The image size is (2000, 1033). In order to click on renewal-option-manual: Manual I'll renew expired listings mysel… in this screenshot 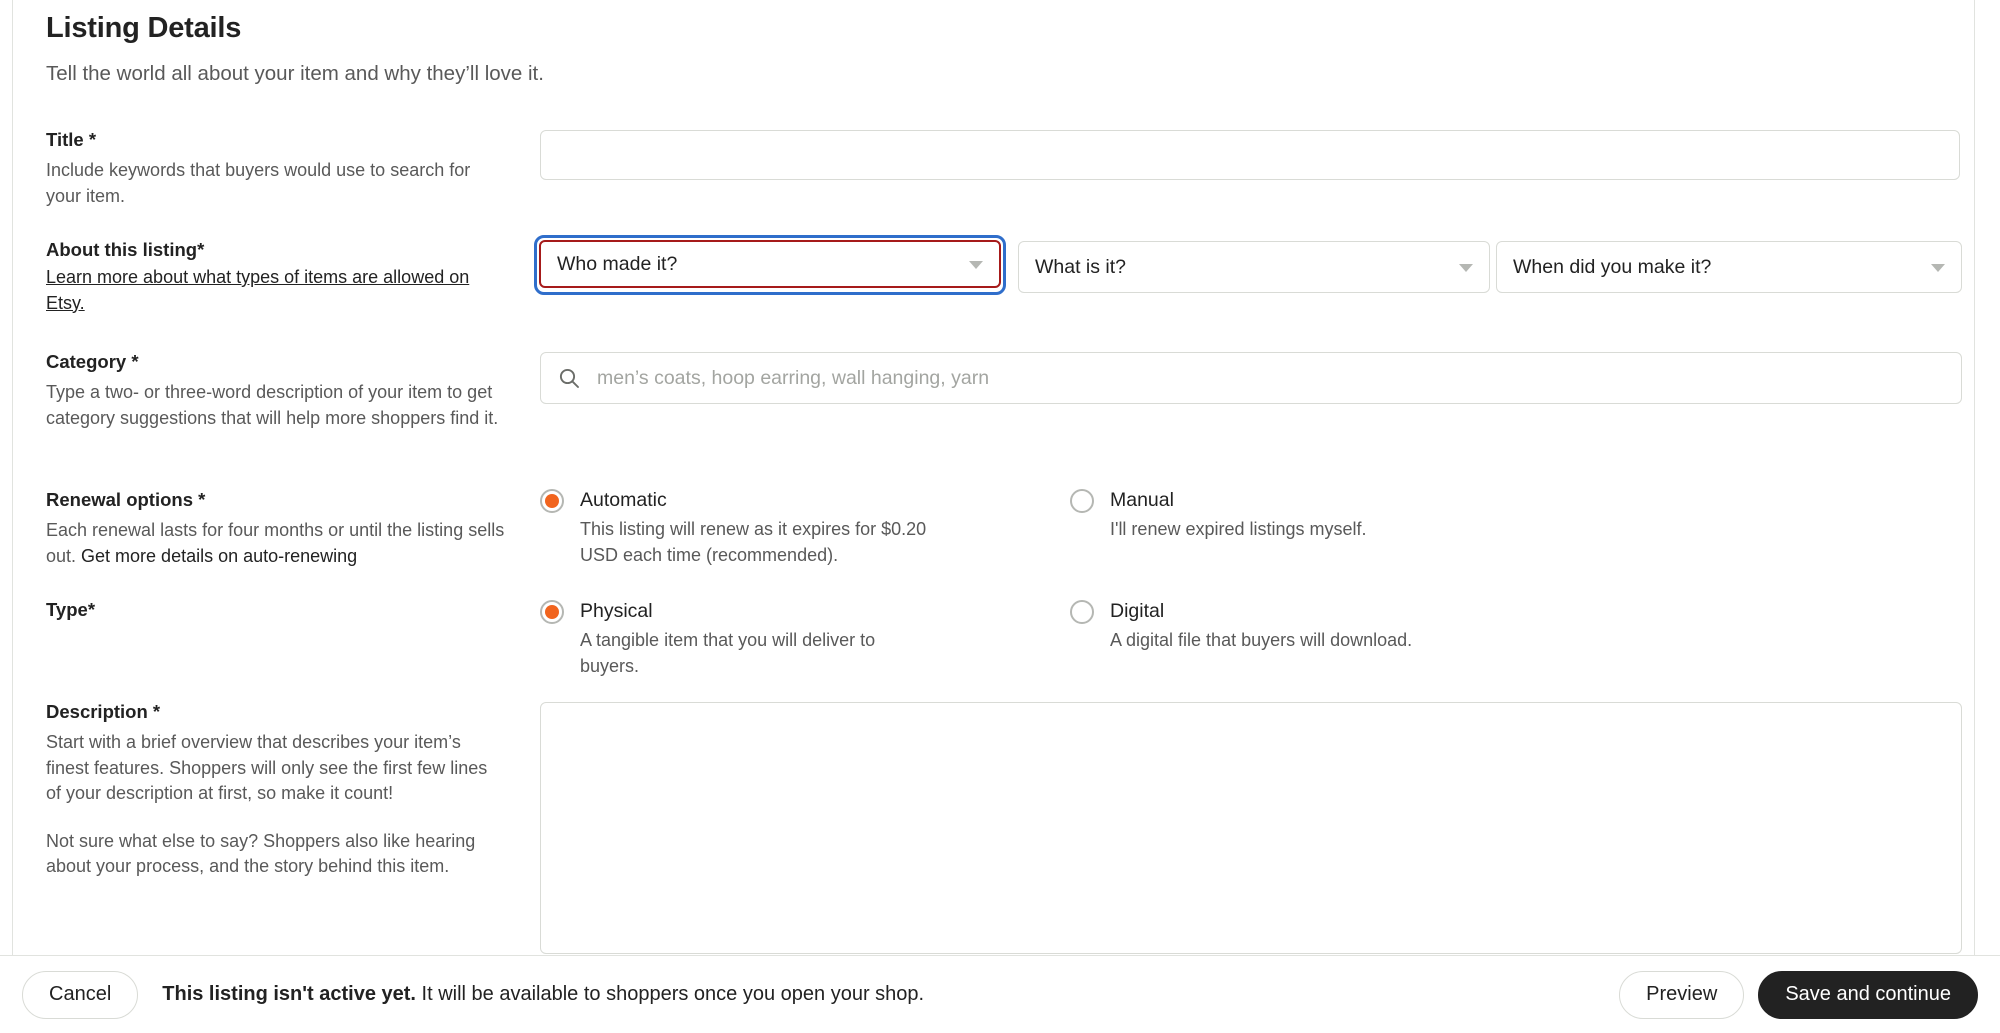, I will do `click(1310, 528)`.